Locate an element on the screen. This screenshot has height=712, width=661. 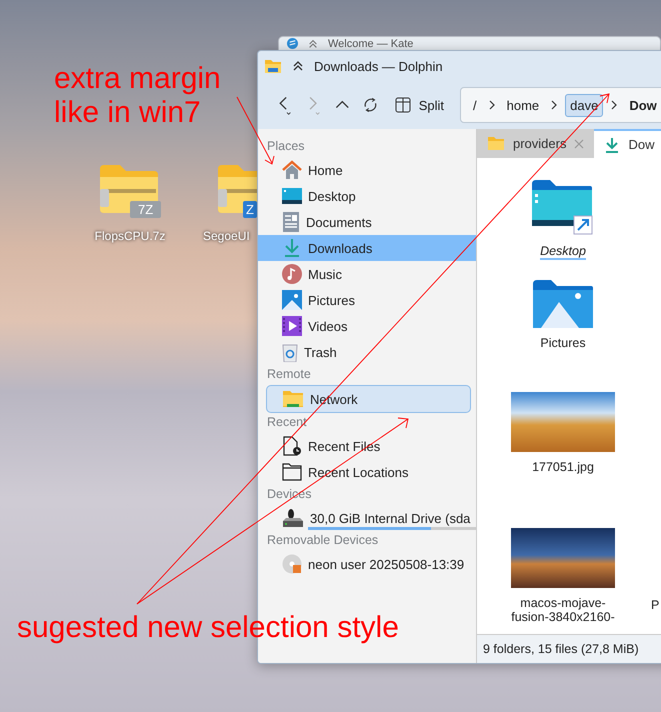
disc-icon is located at coordinates (292, 564).